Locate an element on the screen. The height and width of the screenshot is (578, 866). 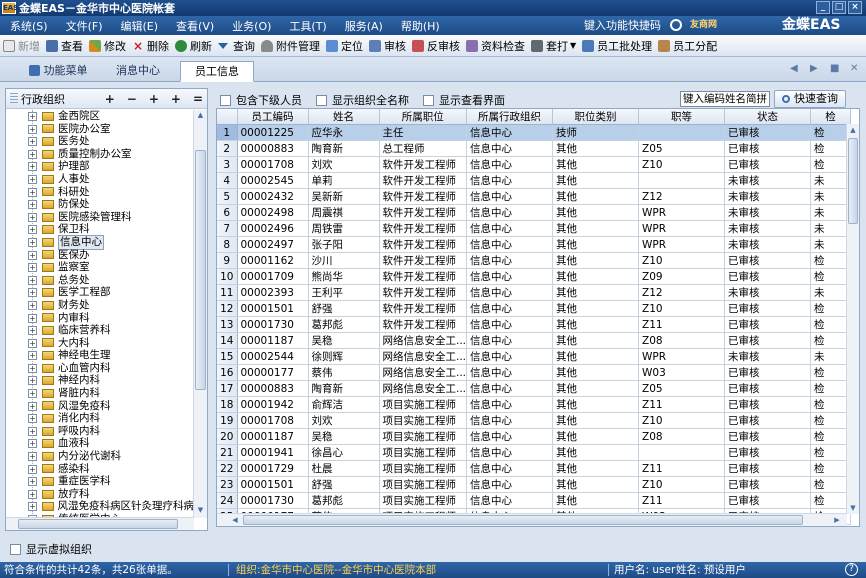
row-number: 23 is located at coordinates (227, 484).